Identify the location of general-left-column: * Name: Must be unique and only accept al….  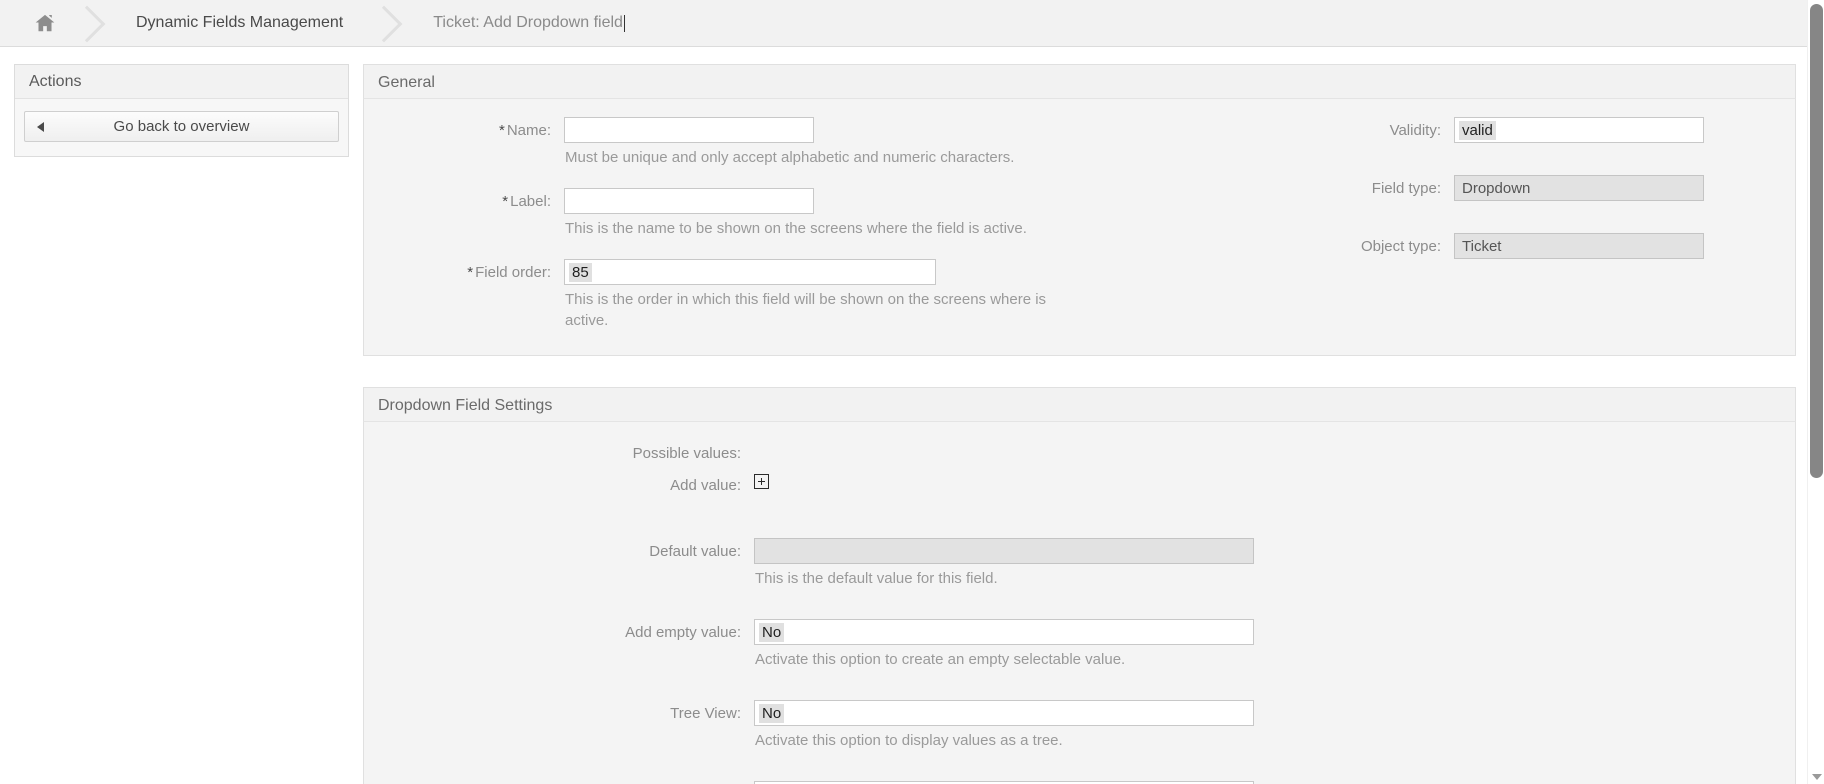
(744, 226).